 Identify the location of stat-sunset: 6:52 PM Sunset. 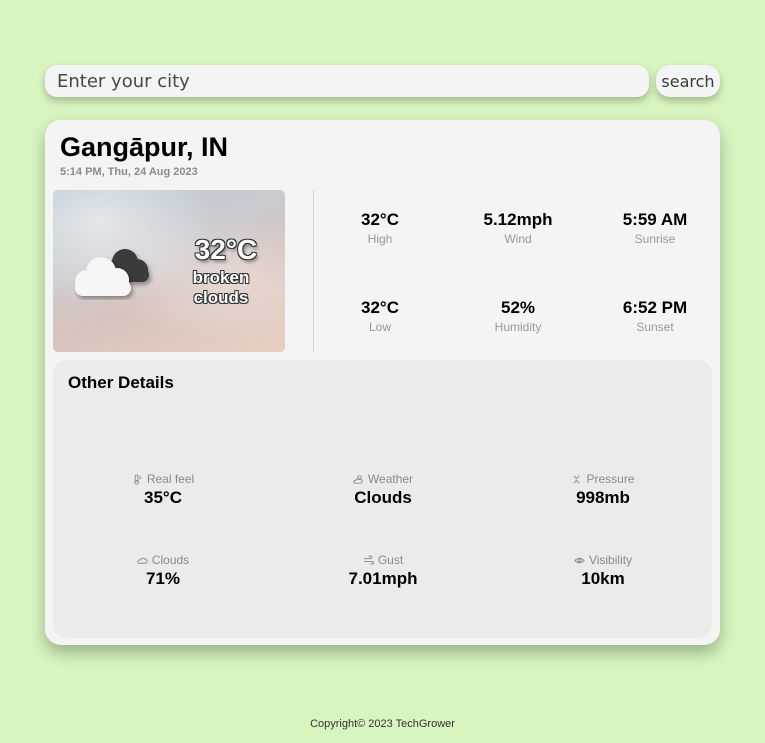
(655, 316).